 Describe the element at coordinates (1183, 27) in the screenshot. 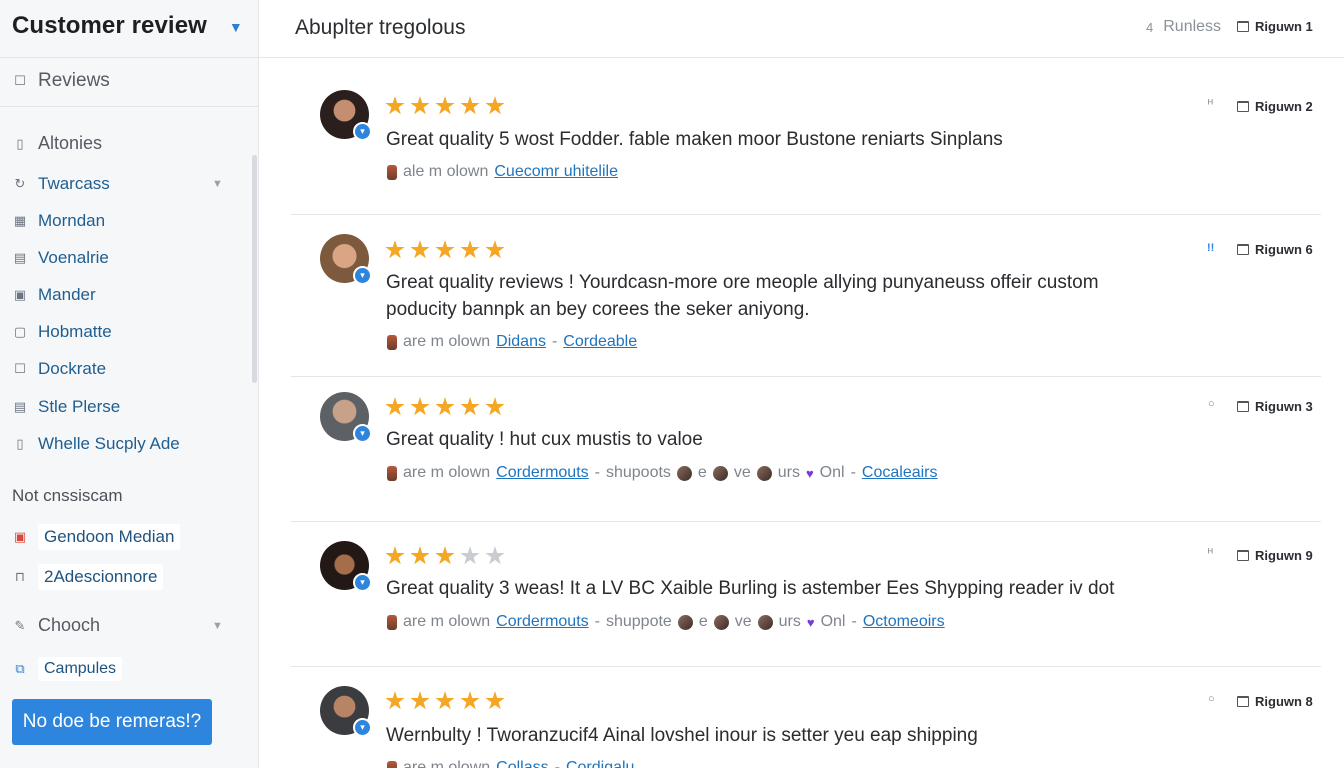

I see `runless-filter: 4 Runless` at that location.